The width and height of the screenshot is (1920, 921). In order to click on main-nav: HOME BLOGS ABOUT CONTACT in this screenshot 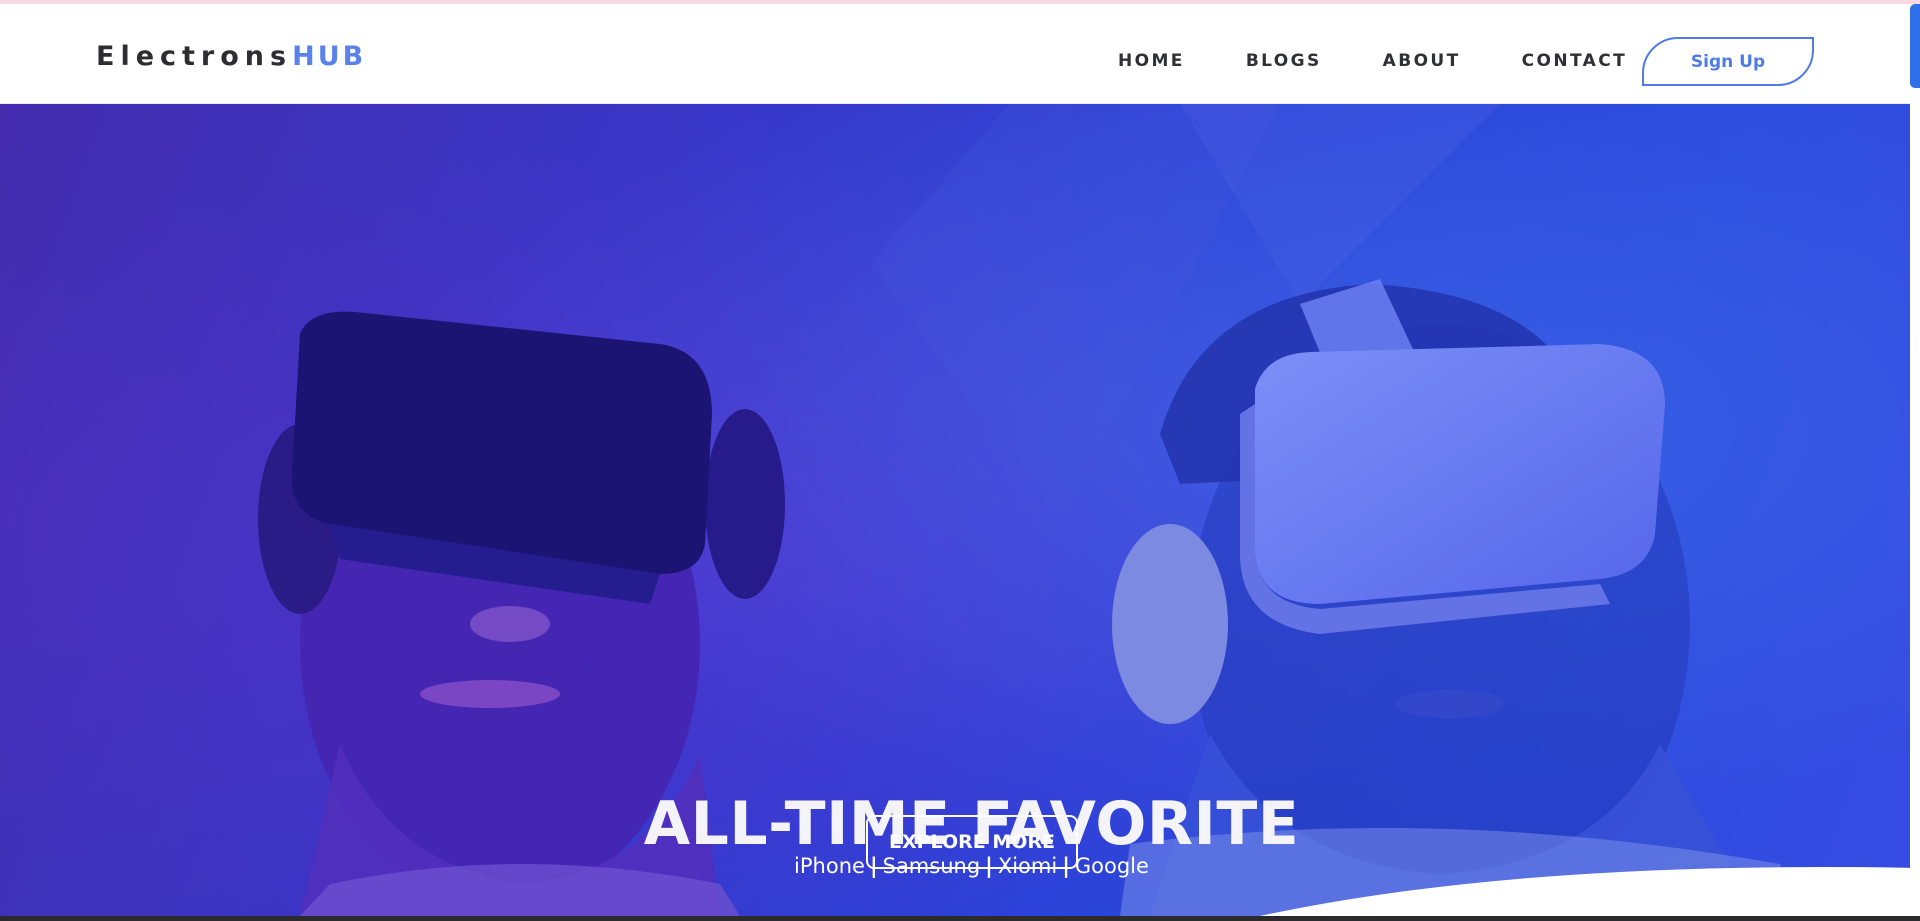, I will do `click(1372, 61)`.